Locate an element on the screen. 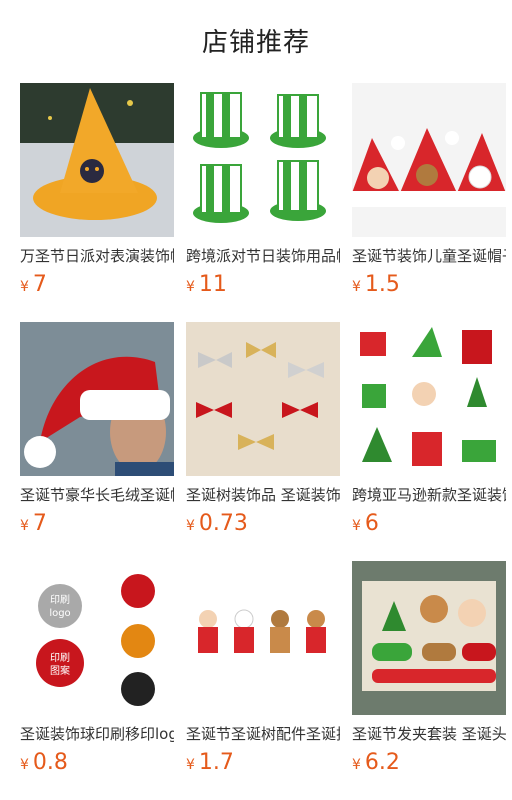 The image size is (512, 800). product-image-santa-hats is located at coordinates (429, 160).